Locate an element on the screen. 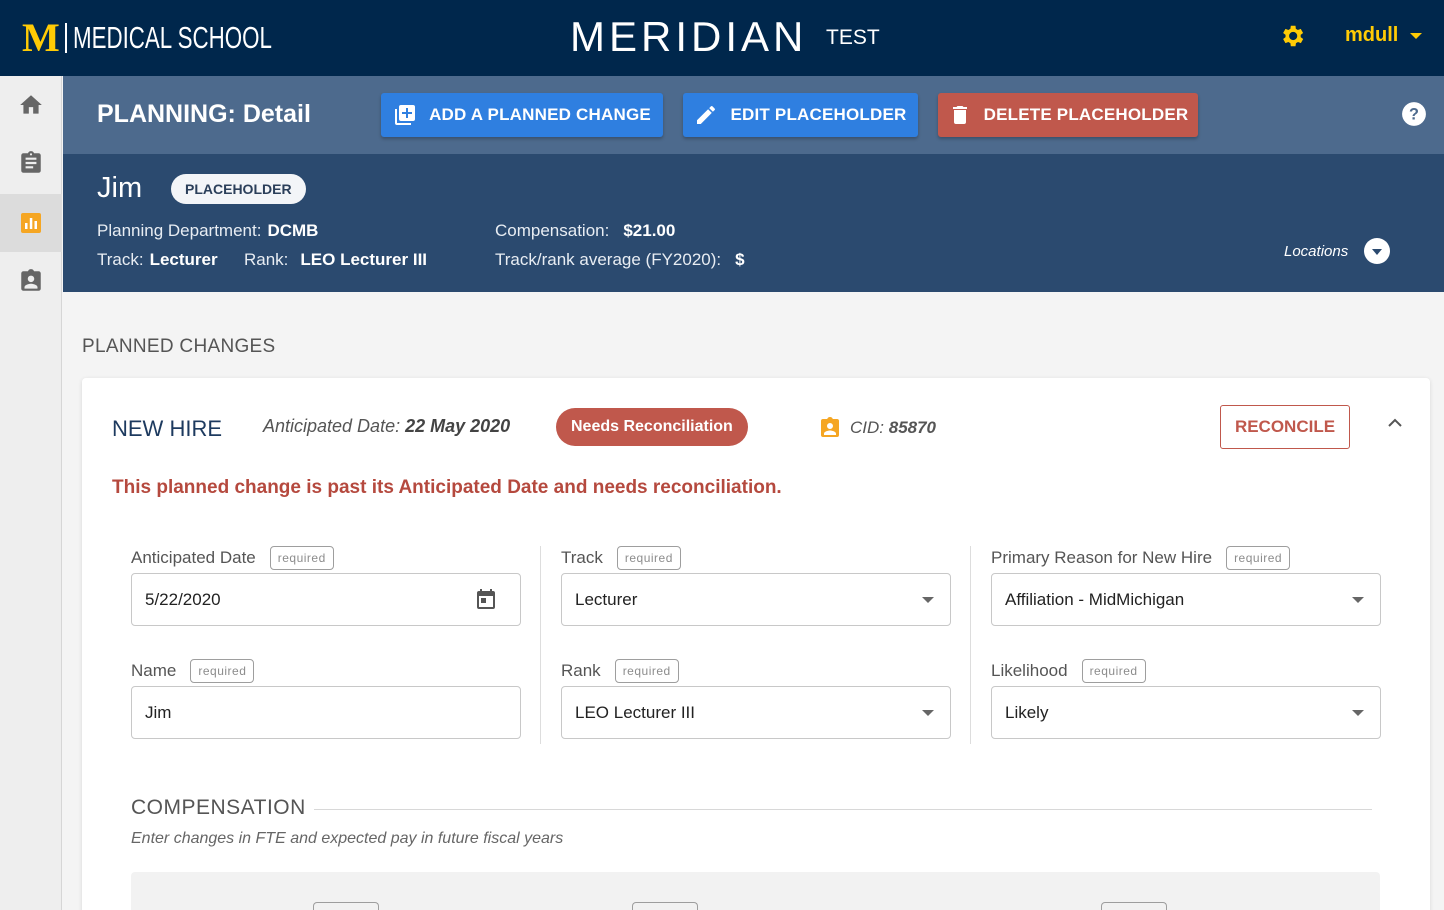 This screenshot has height=910, width=1444. dropdown-arrow-icon is located at coordinates (928, 713).